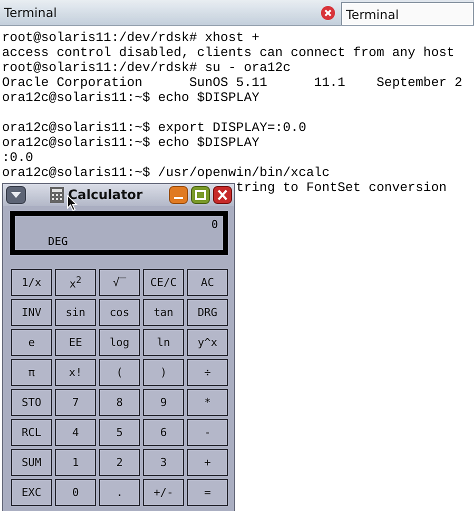 Image resolution: width=474 pixels, height=511 pixels. I want to click on window-title: Calculator, so click(105, 195).